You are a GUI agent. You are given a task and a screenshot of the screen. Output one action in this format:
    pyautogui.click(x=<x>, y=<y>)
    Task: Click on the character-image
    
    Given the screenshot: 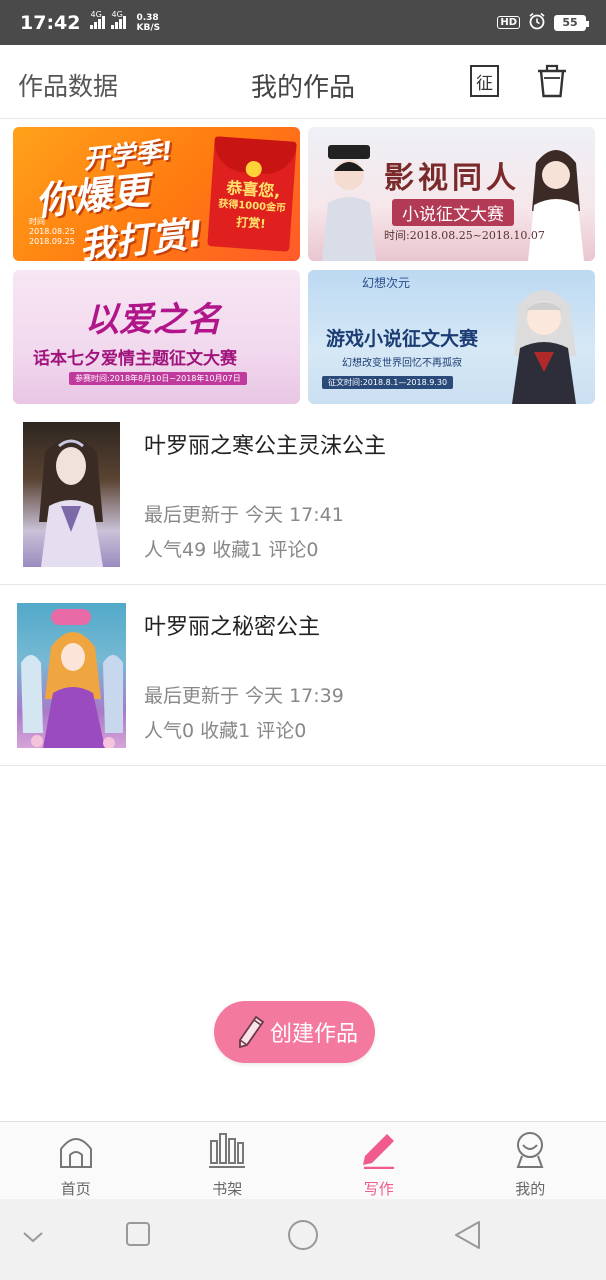 What is the action you would take?
    pyautogui.click(x=544, y=347)
    